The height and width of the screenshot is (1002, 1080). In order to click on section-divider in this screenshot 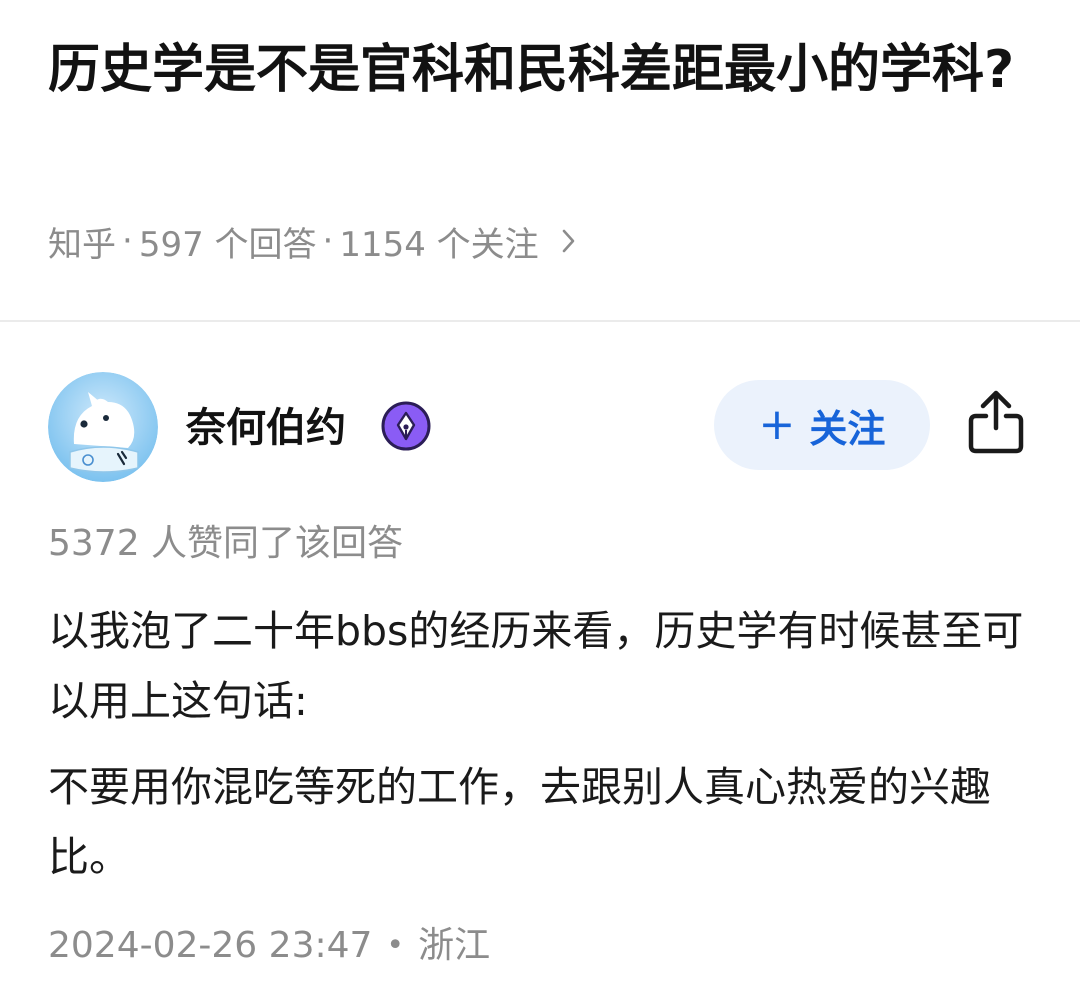, I will do `click(540, 321)`.